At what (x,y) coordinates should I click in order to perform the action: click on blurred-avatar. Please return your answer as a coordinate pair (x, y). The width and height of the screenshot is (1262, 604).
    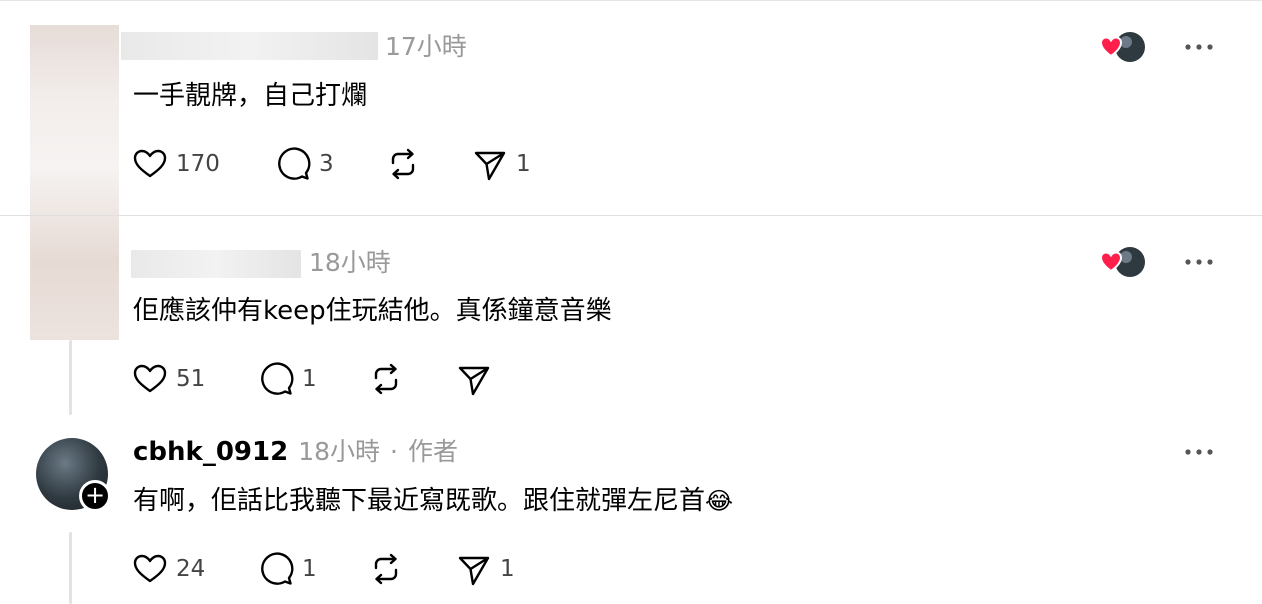
    Looking at the image, I should click on (74, 182).